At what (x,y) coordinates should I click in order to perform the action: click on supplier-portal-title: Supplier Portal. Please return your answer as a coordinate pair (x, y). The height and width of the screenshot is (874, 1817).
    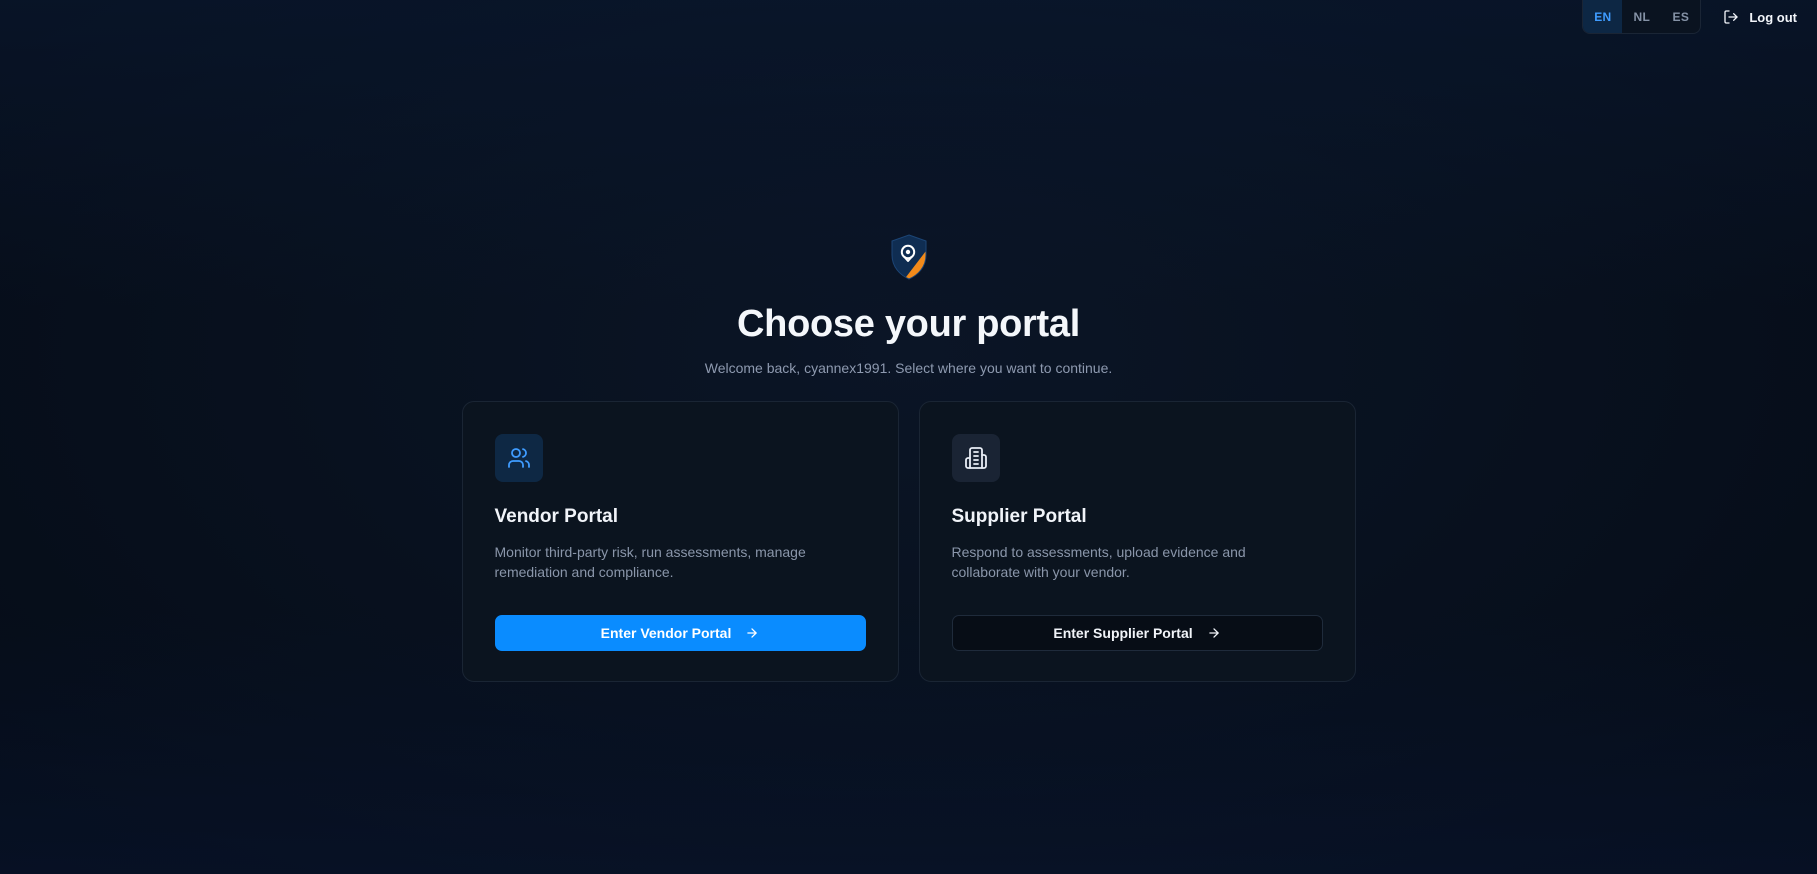
    Looking at the image, I should click on (1019, 516).